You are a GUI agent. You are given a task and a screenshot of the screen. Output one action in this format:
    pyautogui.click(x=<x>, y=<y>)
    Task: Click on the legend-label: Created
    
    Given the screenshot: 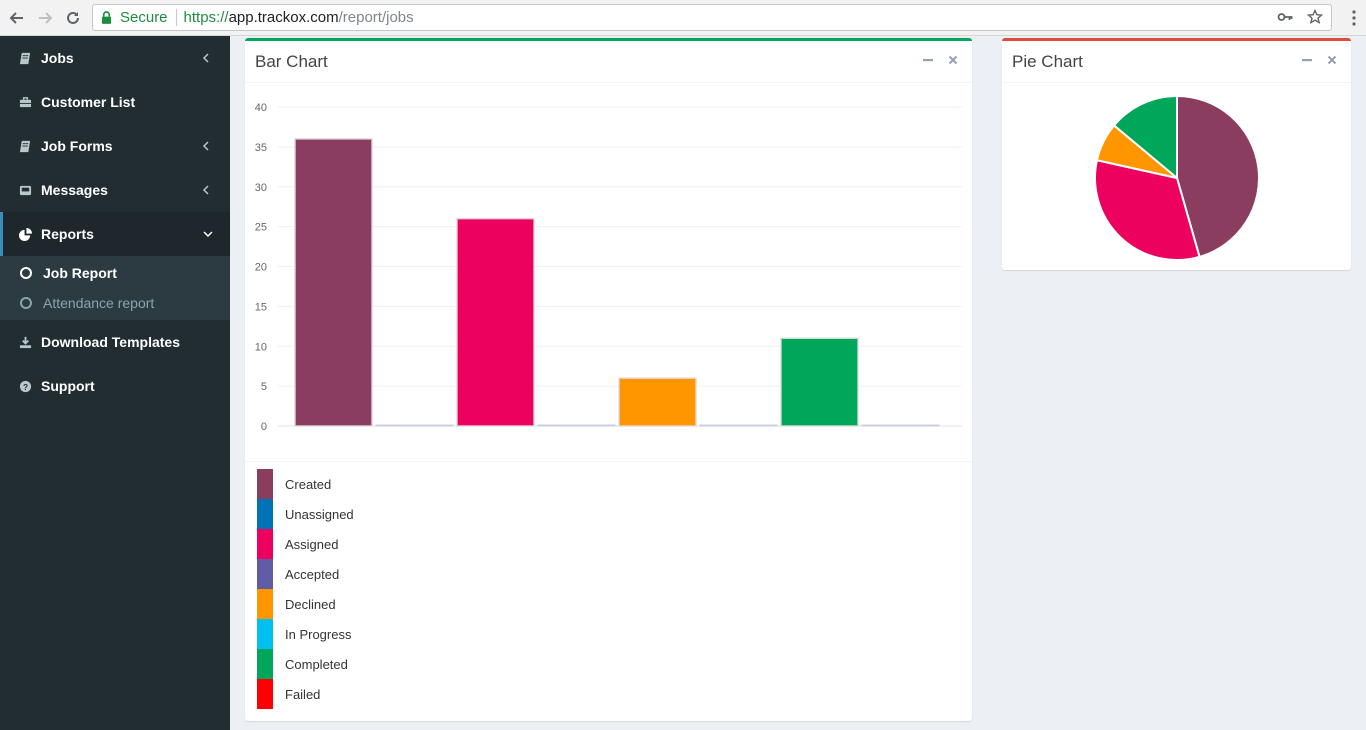 What is the action you would take?
    pyautogui.click(x=308, y=484)
    